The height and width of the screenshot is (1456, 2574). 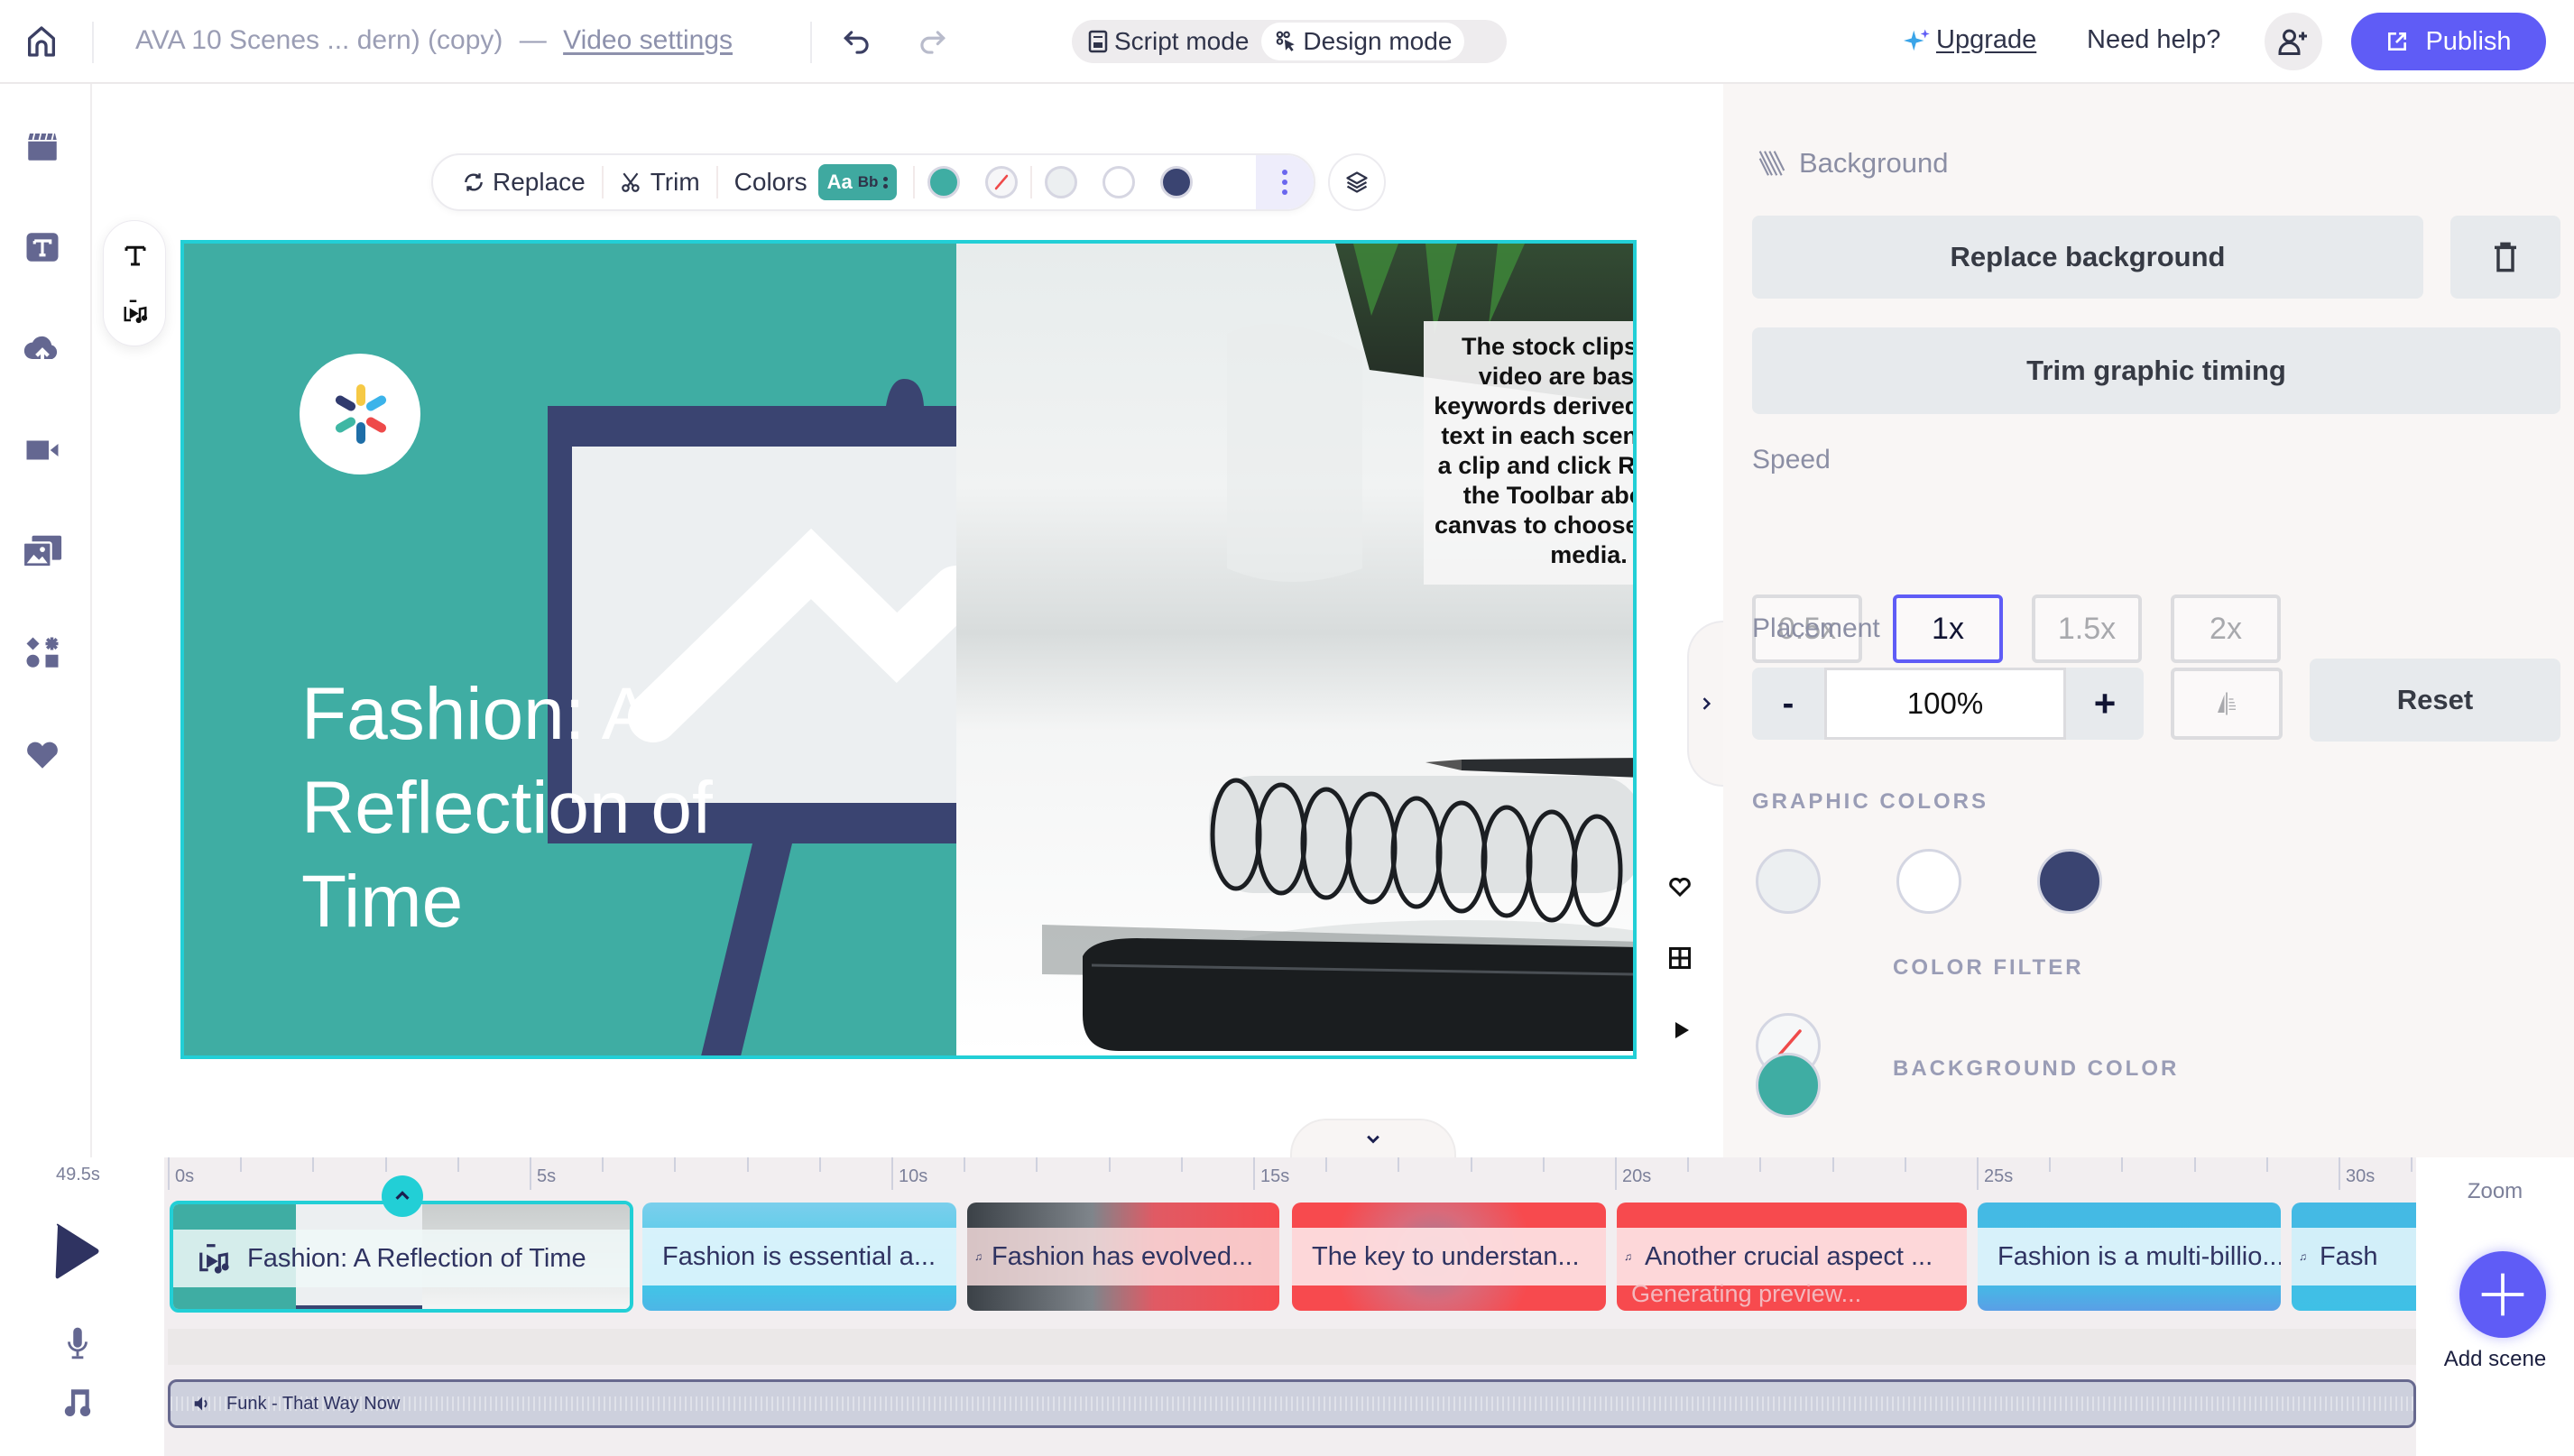 What do you see at coordinates (1948, 628) in the screenshot?
I see `speed-option-1x: 1x` at bounding box center [1948, 628].